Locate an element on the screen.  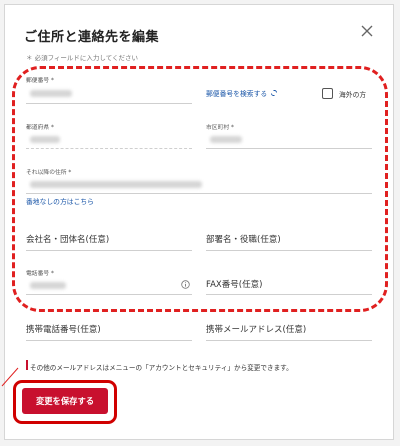
mobile-email-placeholder: 携帯メールアドレス(任意) is located at coordinates (256, 330).